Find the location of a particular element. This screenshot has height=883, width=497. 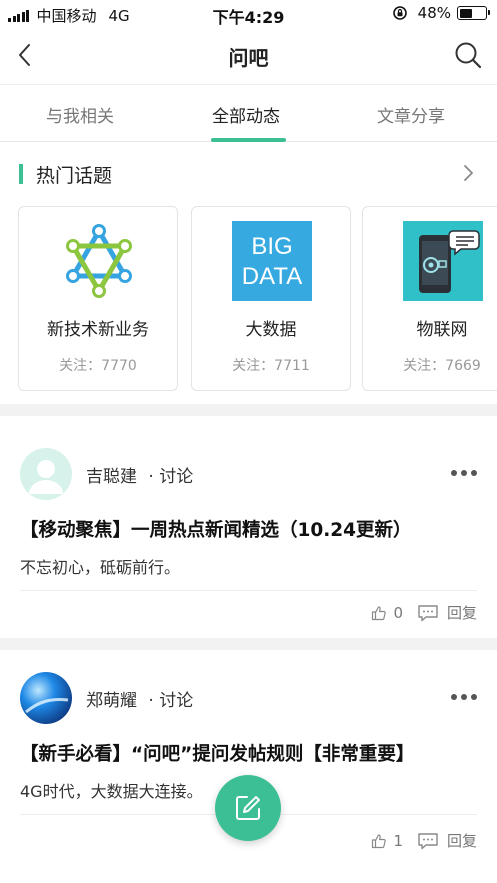

battery-fill is located at coordinates (465, 13).